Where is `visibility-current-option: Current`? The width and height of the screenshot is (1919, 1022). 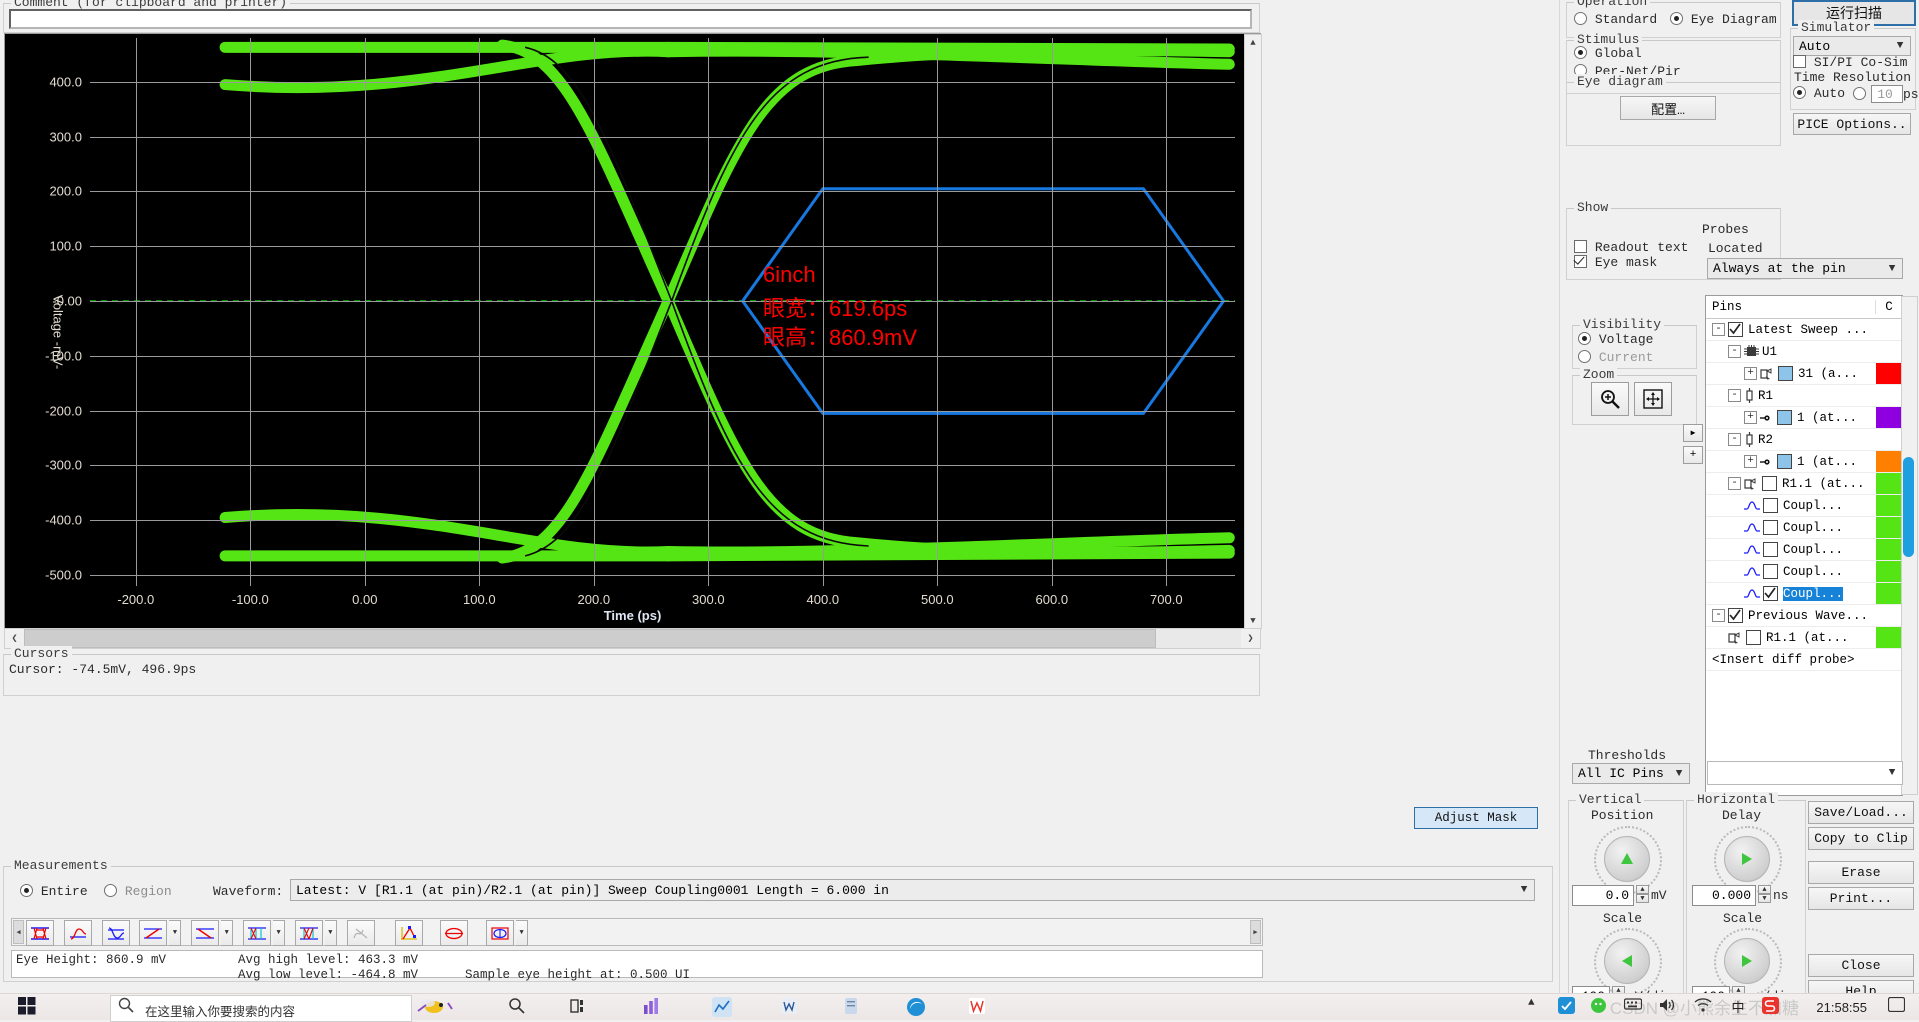 visibility-current-option: Current is located at coordinates (1615, 357).